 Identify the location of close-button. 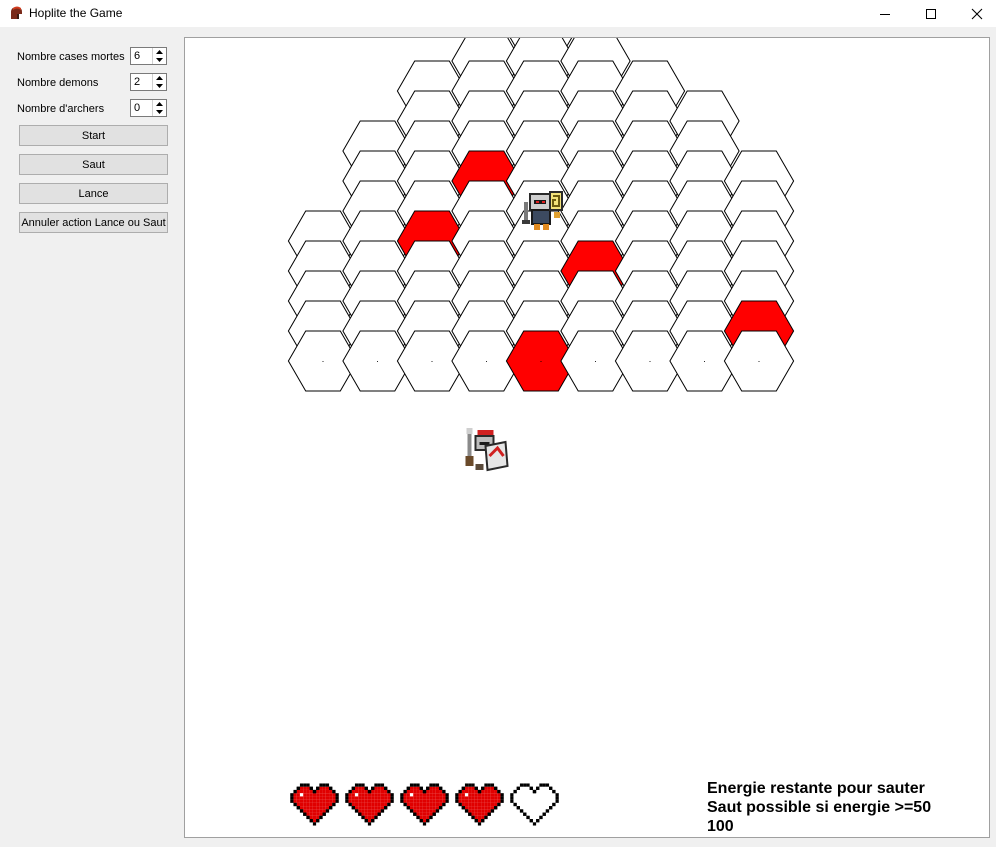
(975, 13).